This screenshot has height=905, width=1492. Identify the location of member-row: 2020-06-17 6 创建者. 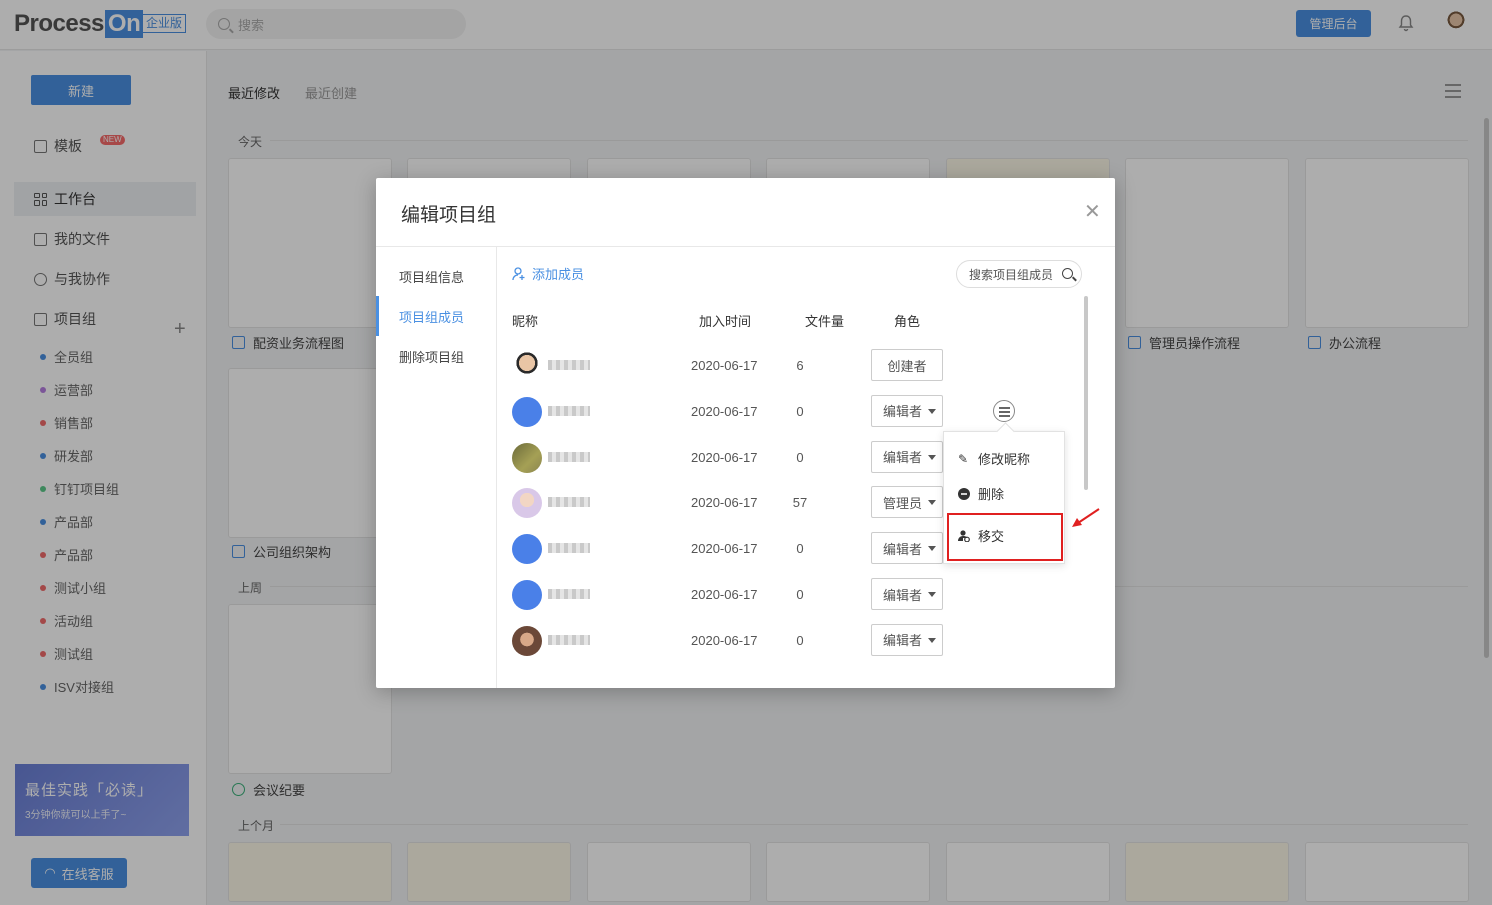
(732, 366).